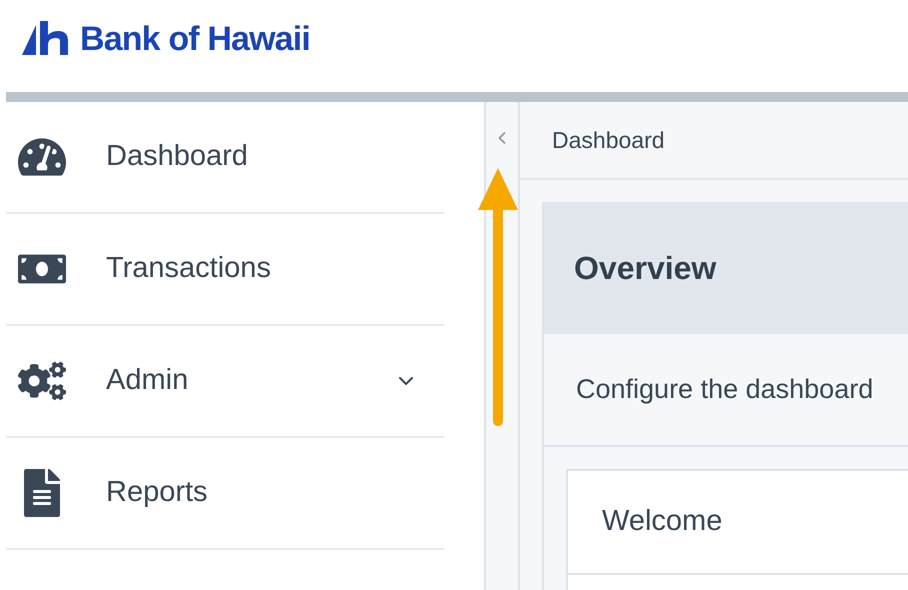  I want to click on nav-label: Reports, so click(157, 492).